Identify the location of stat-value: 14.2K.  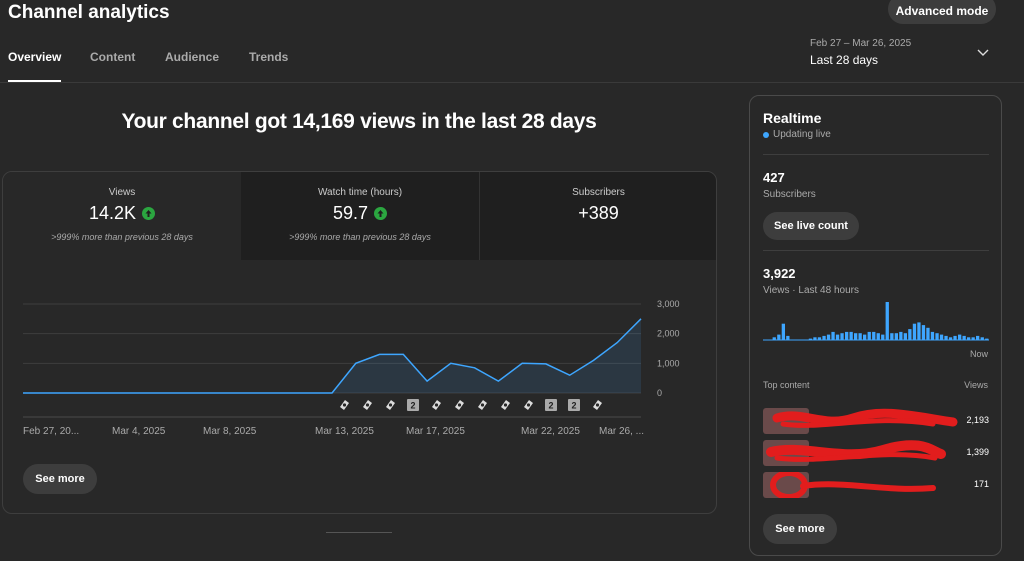
(112, 213).